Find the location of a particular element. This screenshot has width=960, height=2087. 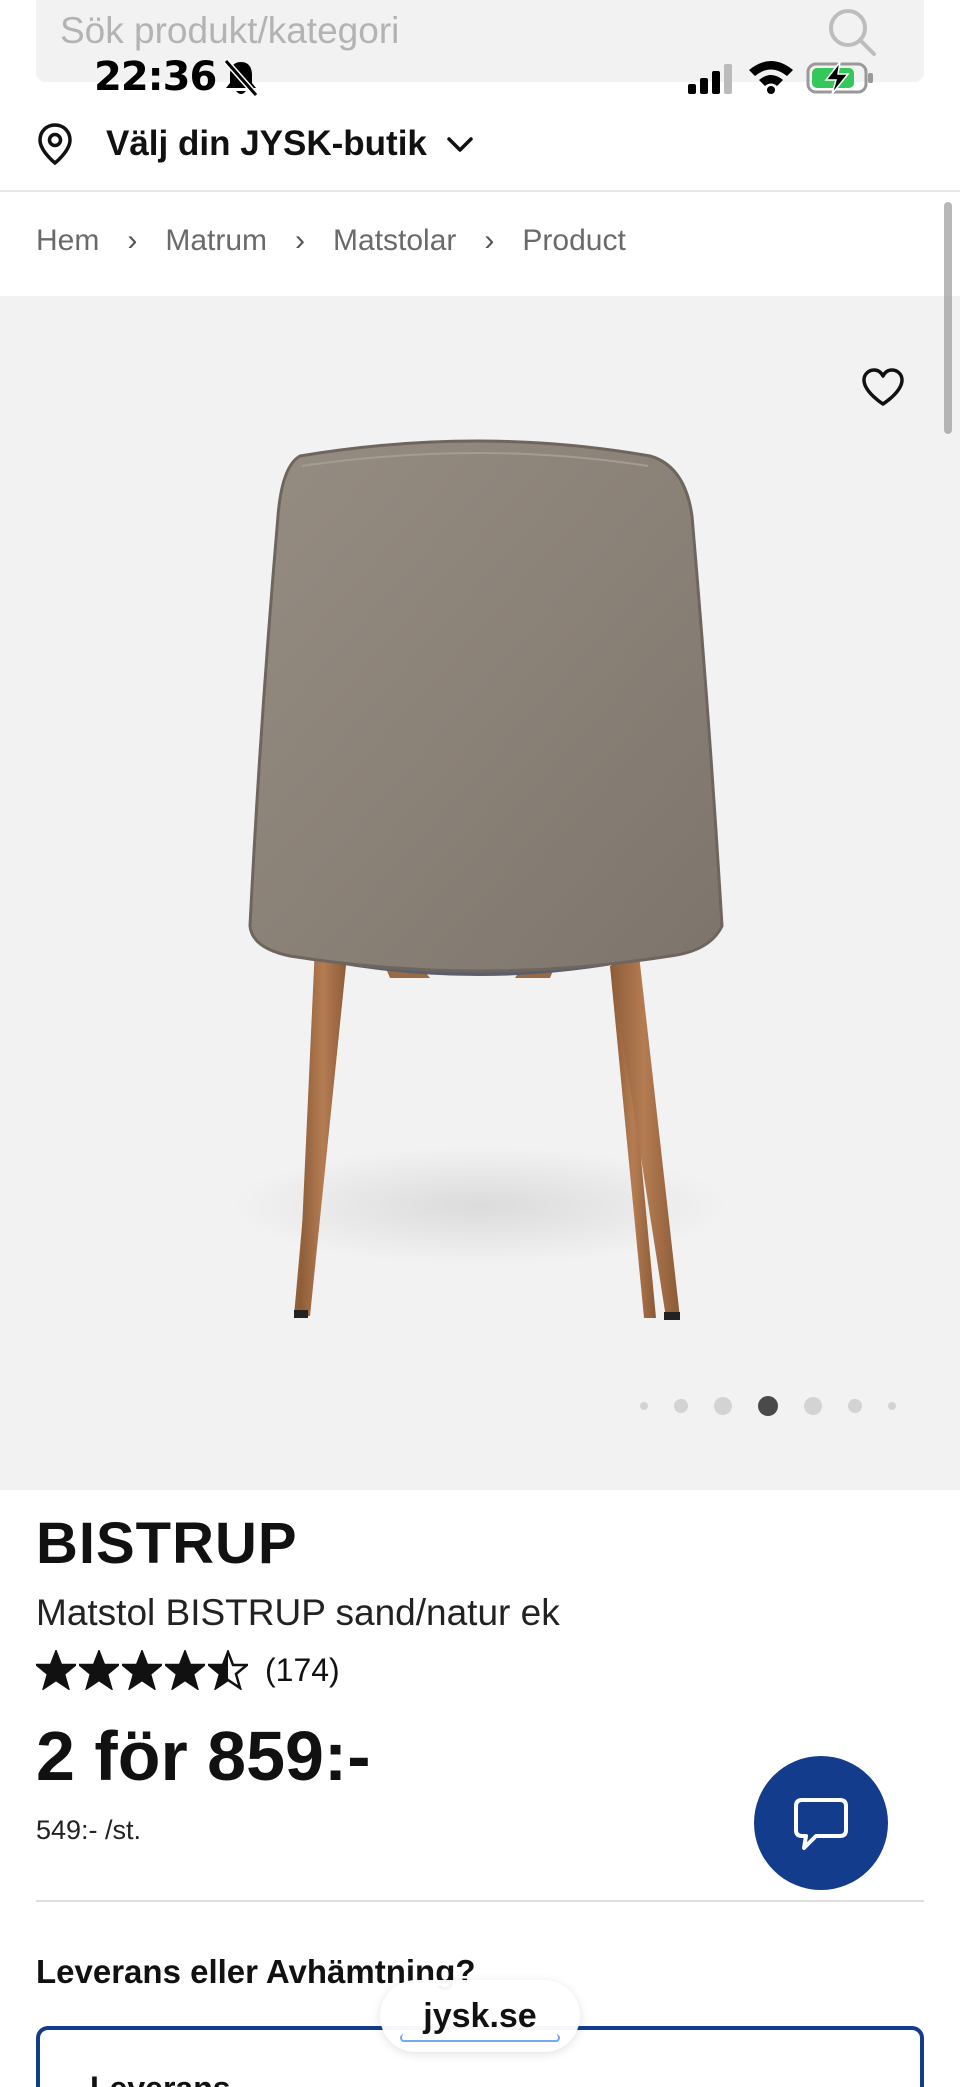

bell-muted-icon is located at coordinates (241, 78).